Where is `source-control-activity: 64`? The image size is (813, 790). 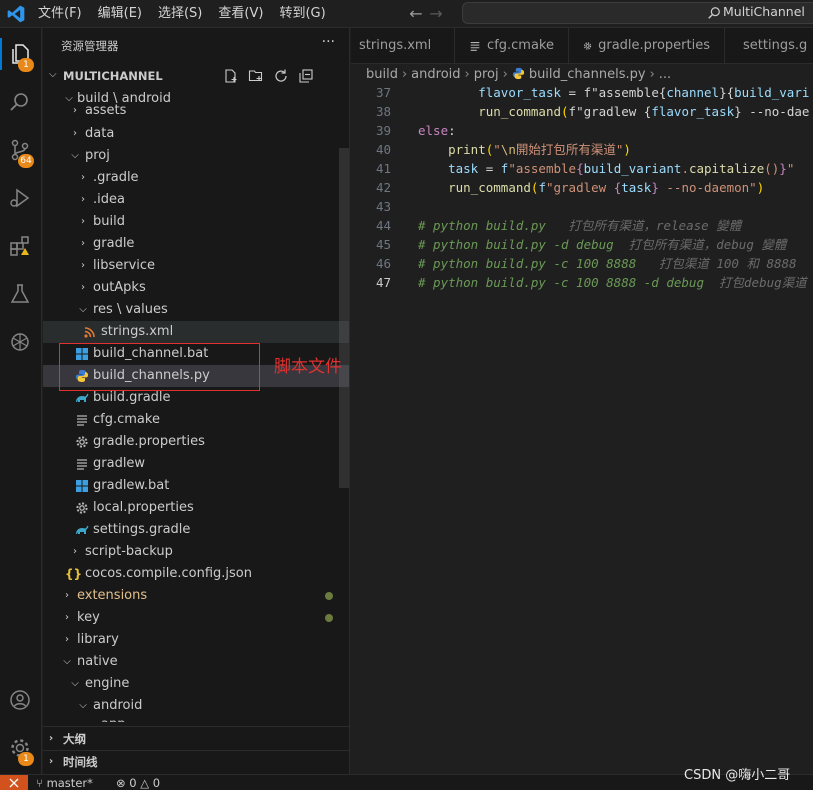
source-control-activity: 64 is located at coordinates (21, 150).